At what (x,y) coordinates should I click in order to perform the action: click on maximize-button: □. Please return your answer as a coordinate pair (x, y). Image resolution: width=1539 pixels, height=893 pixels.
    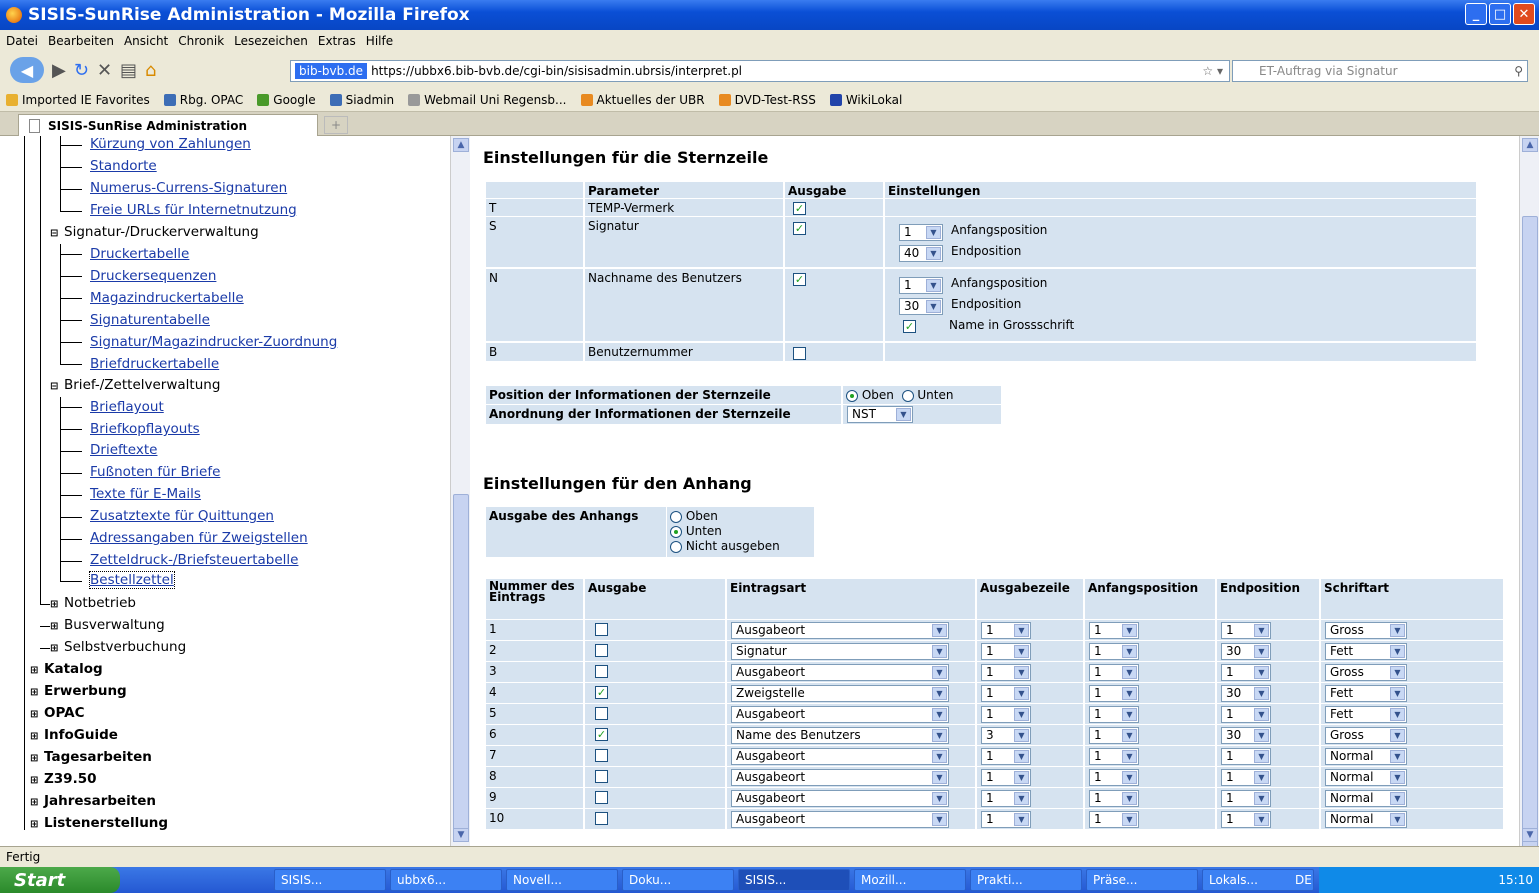
    Looking at the image, I should click on (1500, 14).